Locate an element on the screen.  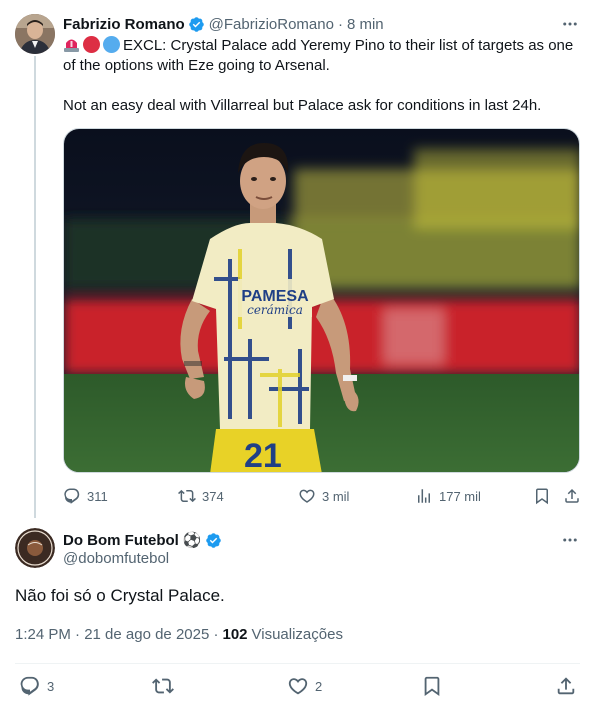
reply-count: 311 is located at coordinates (97, 496).